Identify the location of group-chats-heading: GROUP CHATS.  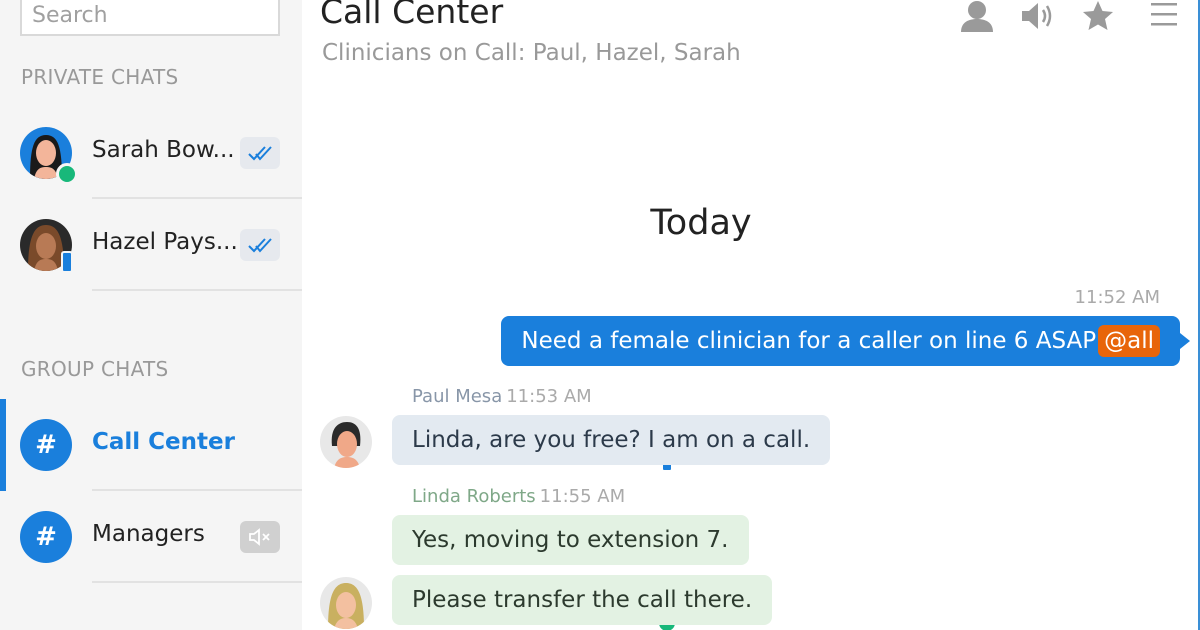
(95, 369).